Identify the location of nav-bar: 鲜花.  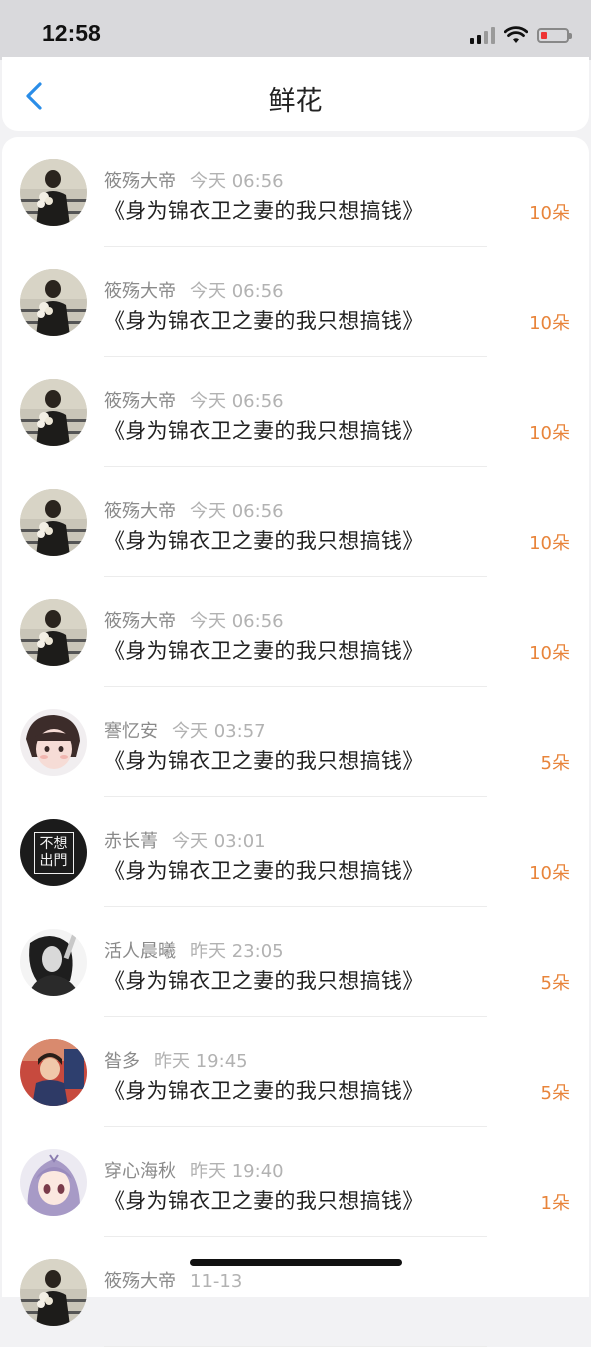
(295, 94).